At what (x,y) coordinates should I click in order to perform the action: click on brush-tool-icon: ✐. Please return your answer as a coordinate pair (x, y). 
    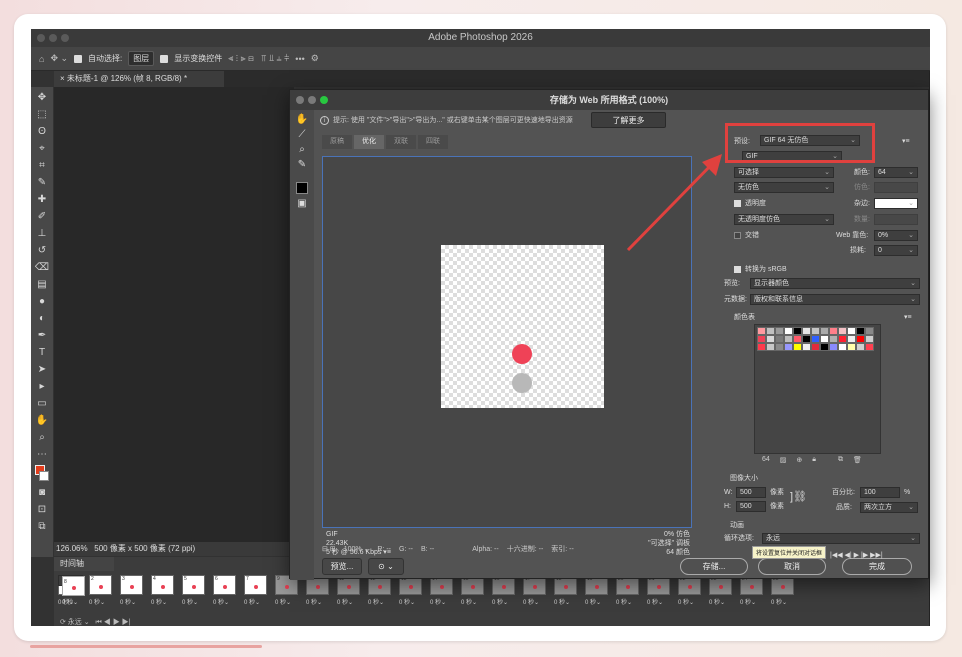
    Looking at the image, I should click on (42, 217).